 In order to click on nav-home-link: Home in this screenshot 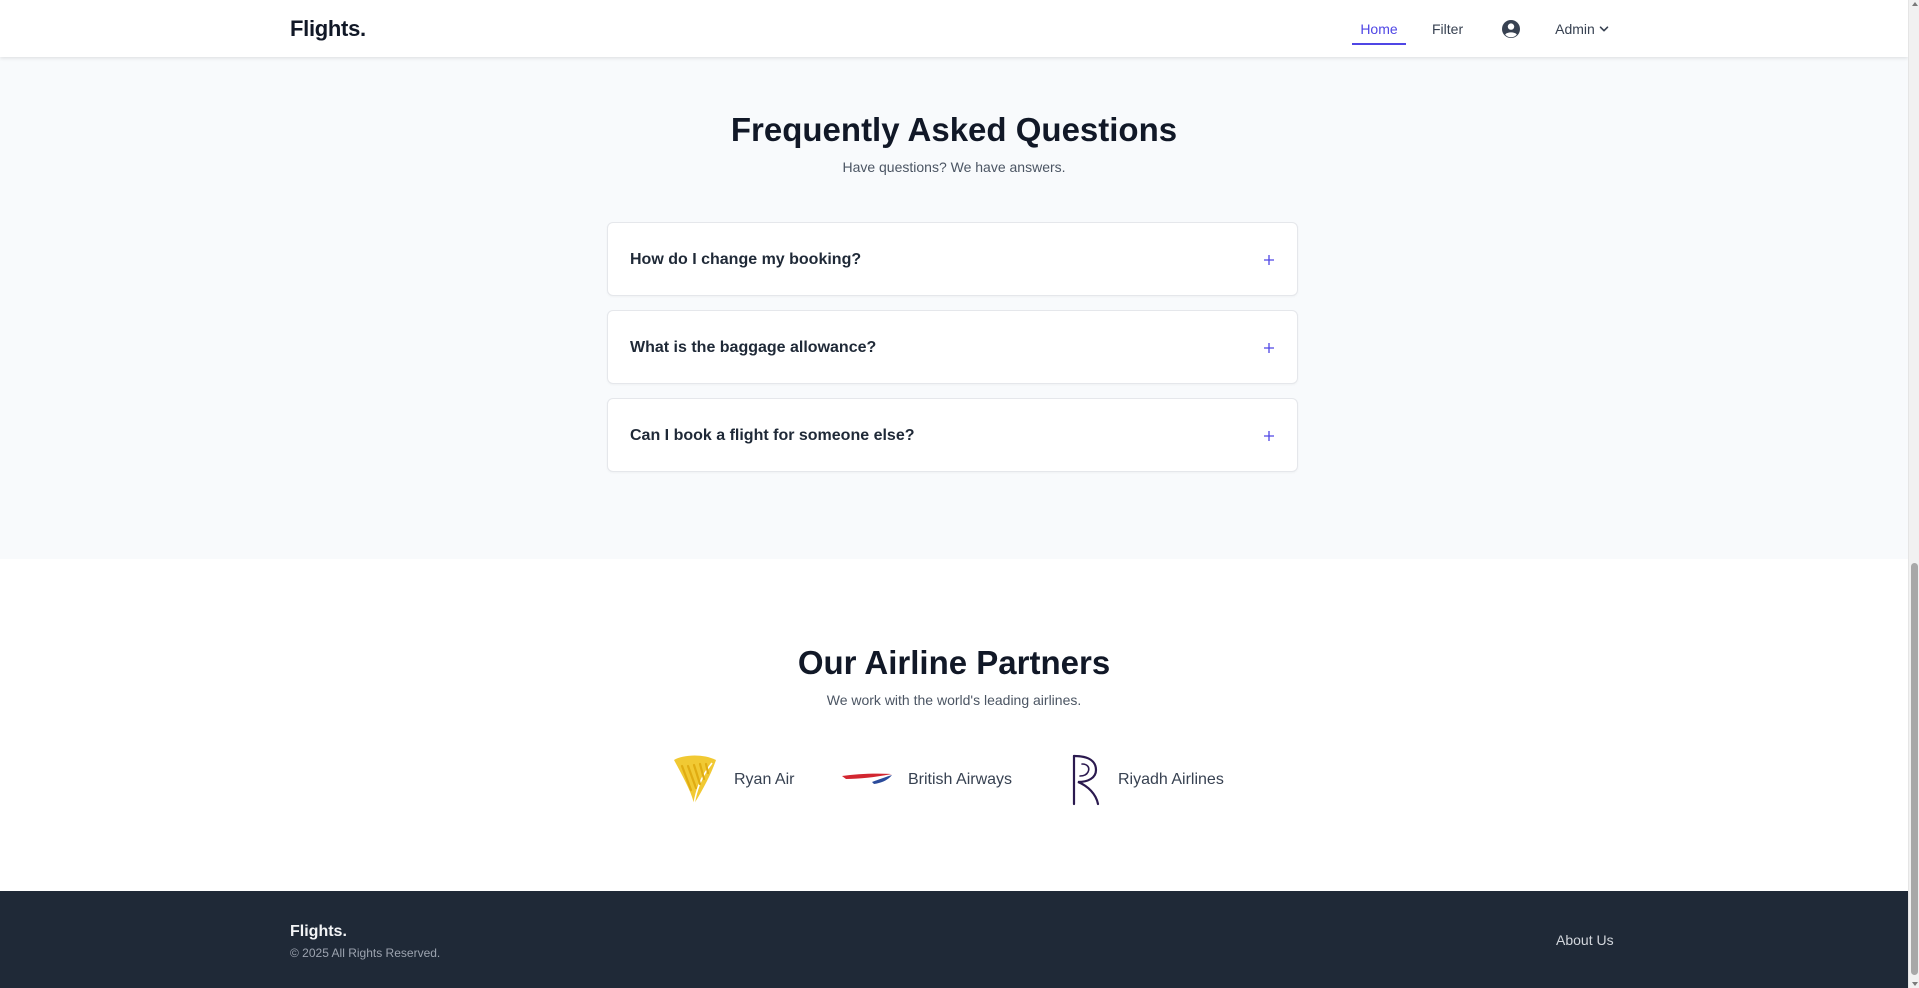, I will do `click(1379, 28)`.